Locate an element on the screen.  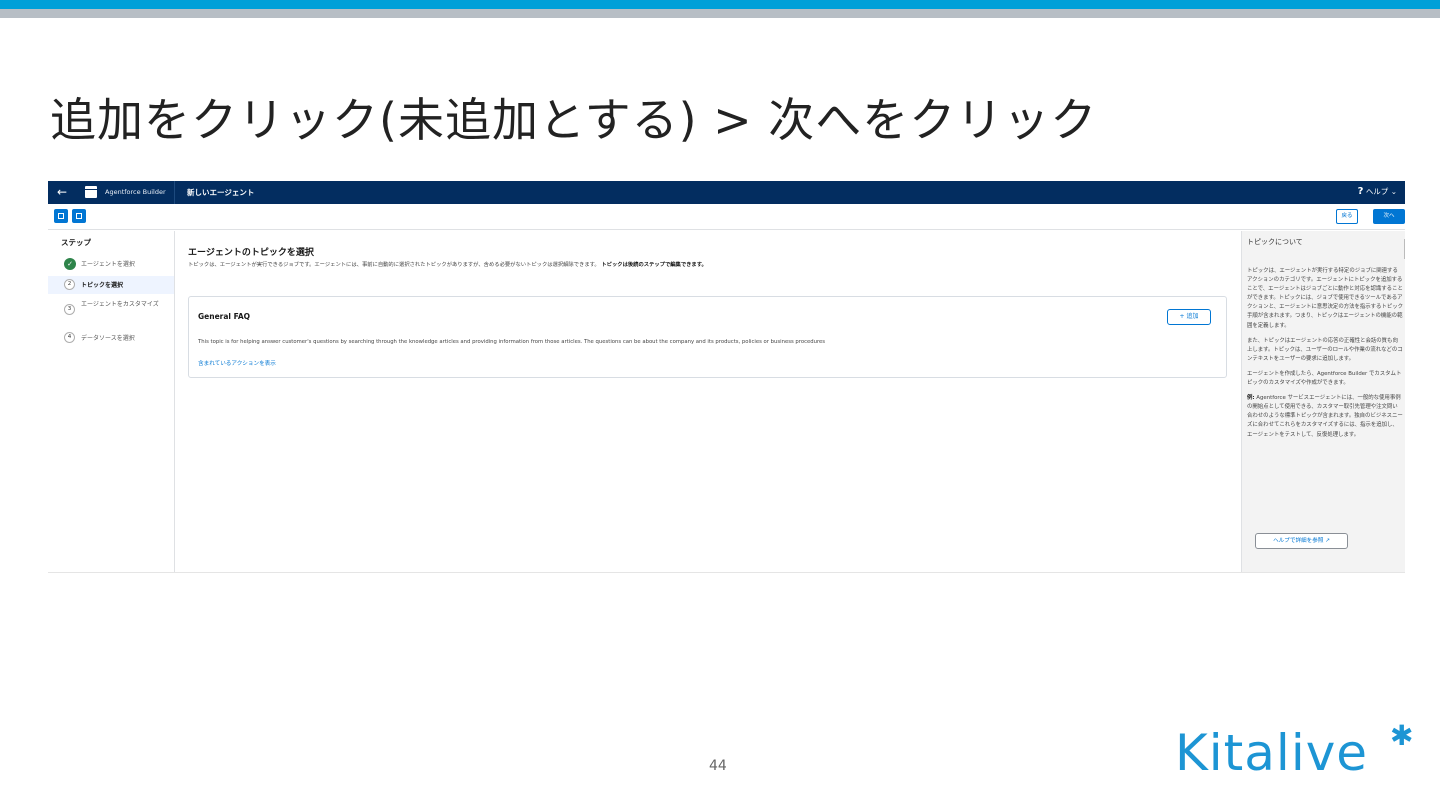
kitalive-logo: Kitalive ✱ is located at coordinates (1294, 761).